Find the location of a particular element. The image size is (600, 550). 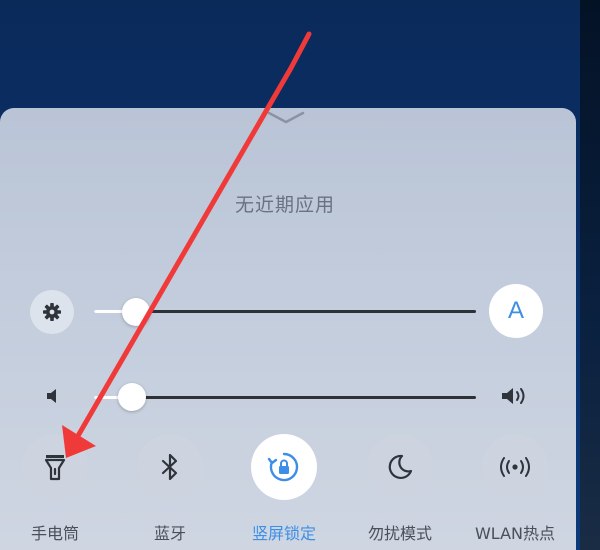

toggle-wlan-hotspot: WLAN热点 is located at coordinates (515, 492).